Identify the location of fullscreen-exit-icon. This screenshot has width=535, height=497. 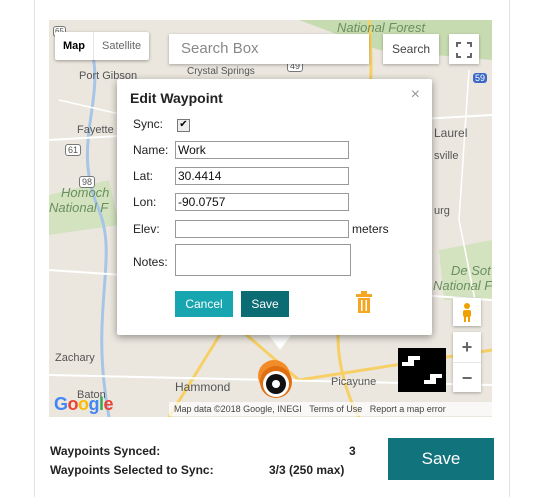
(422, 370).